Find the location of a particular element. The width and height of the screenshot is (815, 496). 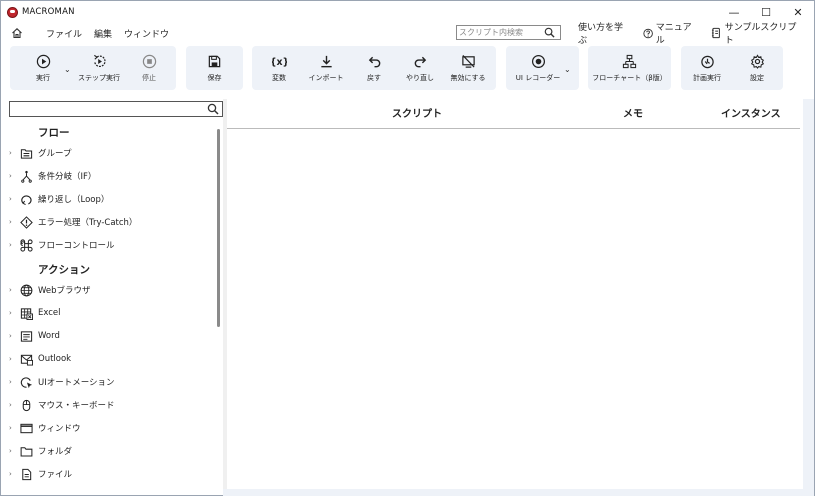

import-button: インポート is located at coordinates (326, 68).